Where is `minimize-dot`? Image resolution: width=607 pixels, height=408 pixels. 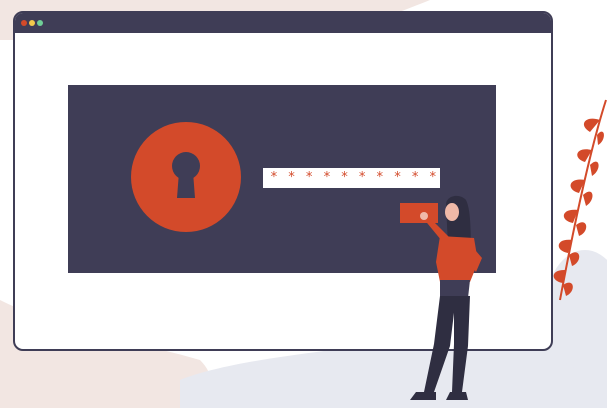 minimize-dot is located at coordinates (32, 23).